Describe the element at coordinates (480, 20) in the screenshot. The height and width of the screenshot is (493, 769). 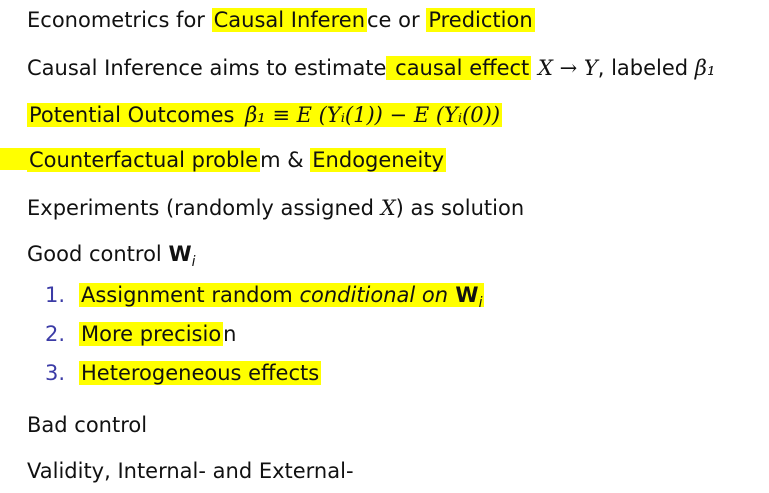
I see `highlight-prediction: Prediction` at that location.